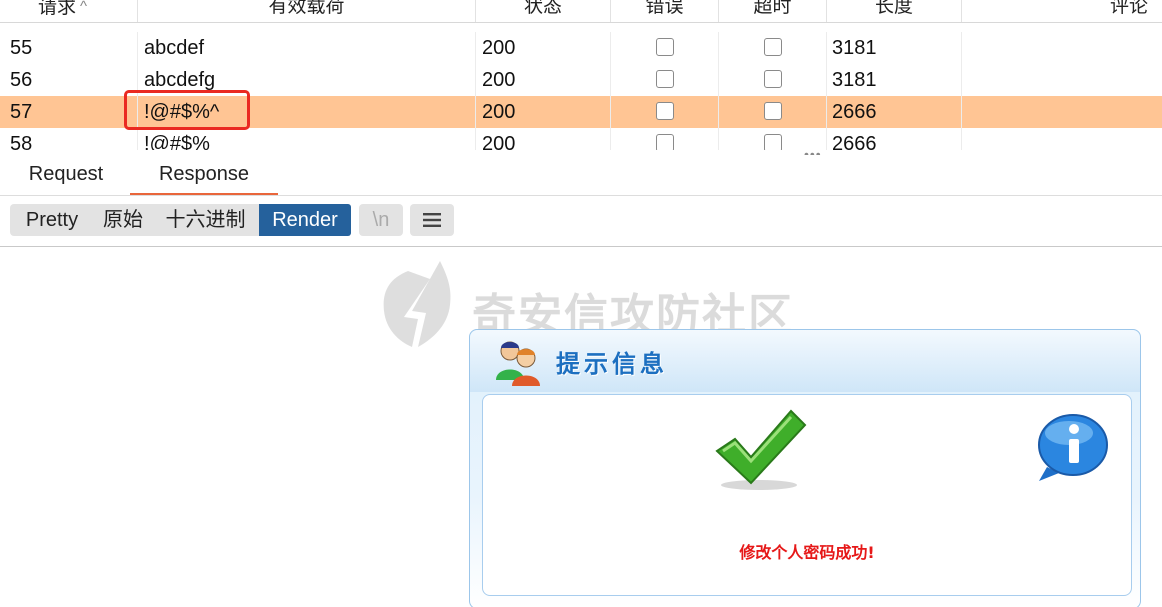 This screenshot has height=607, width=1162. Describe the element at coordinates (518, 363) in the screenshot. I see `users-icon` at that location.